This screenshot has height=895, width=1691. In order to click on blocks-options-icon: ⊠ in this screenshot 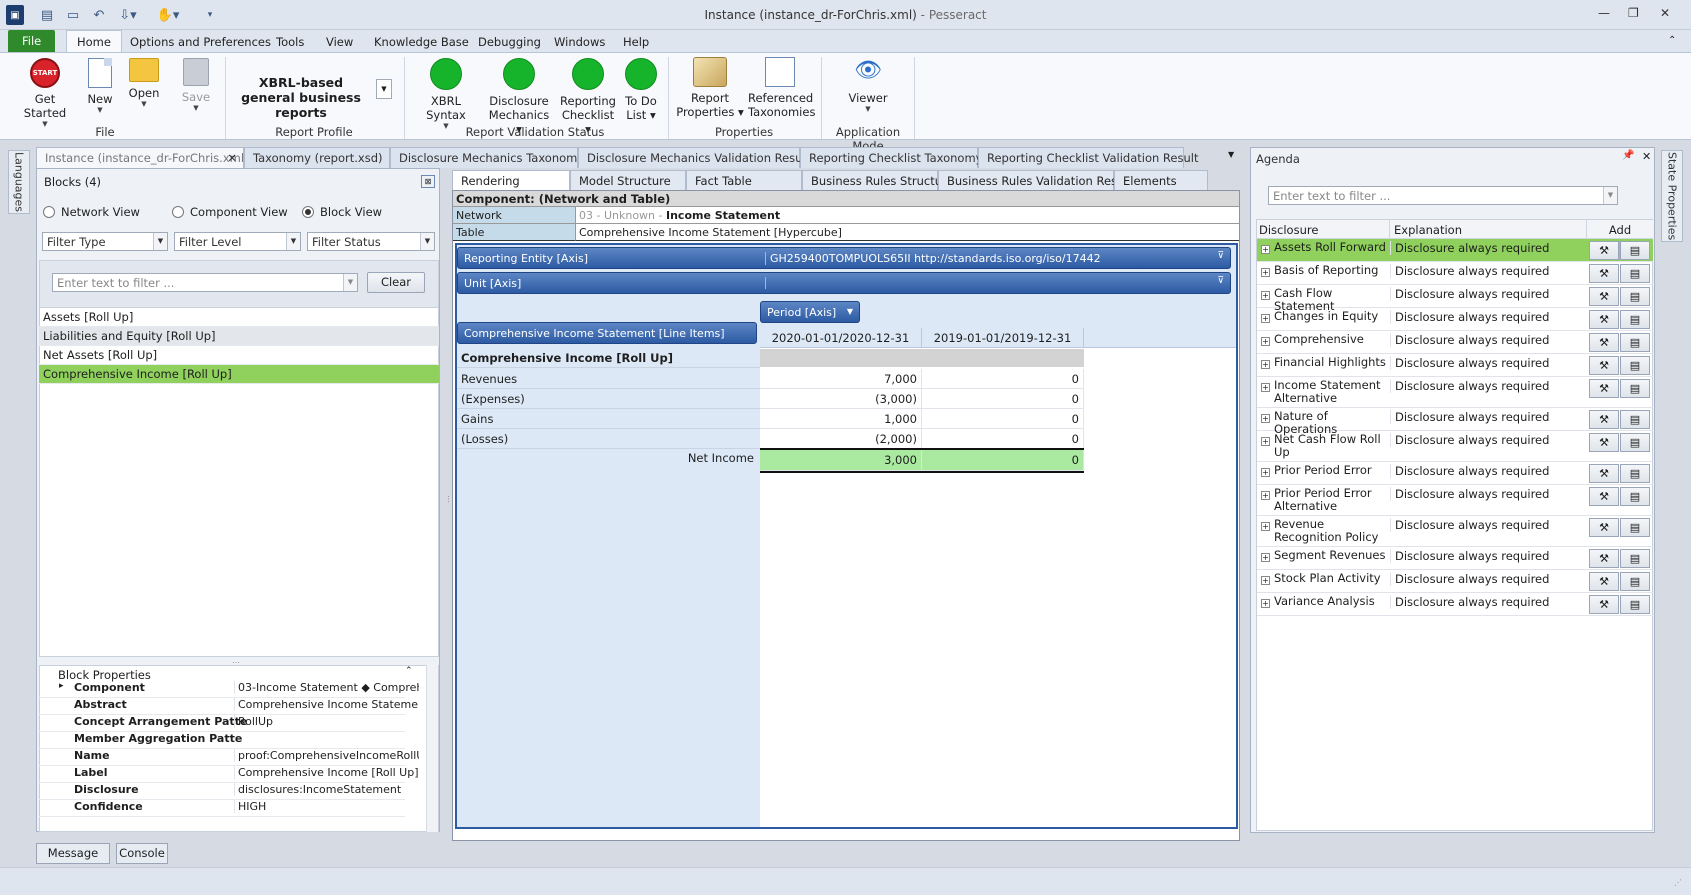, I will do `click(428, 181)`.